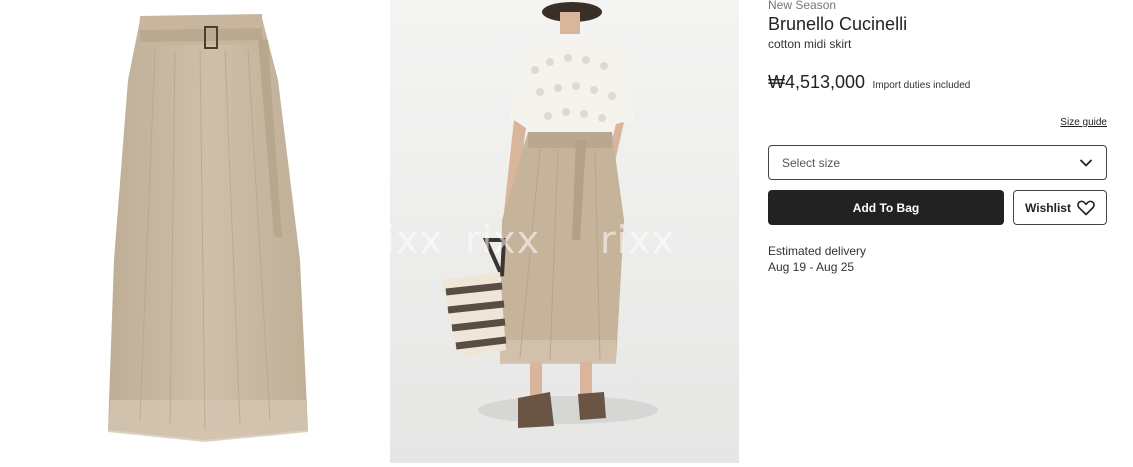 Image resolution: width=1133 pixels, height=467 pixels. What do you see at coordinates (1086, 162) in the screenshot?
I see `chevron-down-icon` at bounding box center [1086, 162].